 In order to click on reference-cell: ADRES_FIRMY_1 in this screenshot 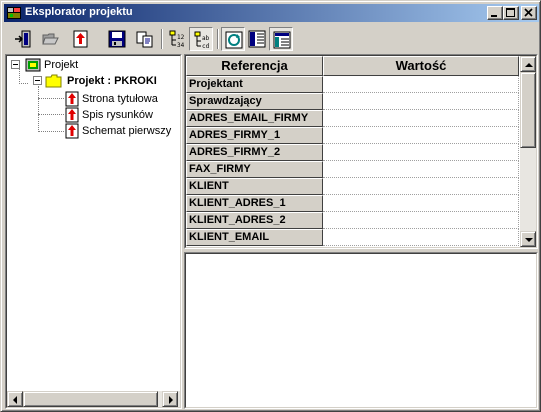, I will do `click(254, 135)`.